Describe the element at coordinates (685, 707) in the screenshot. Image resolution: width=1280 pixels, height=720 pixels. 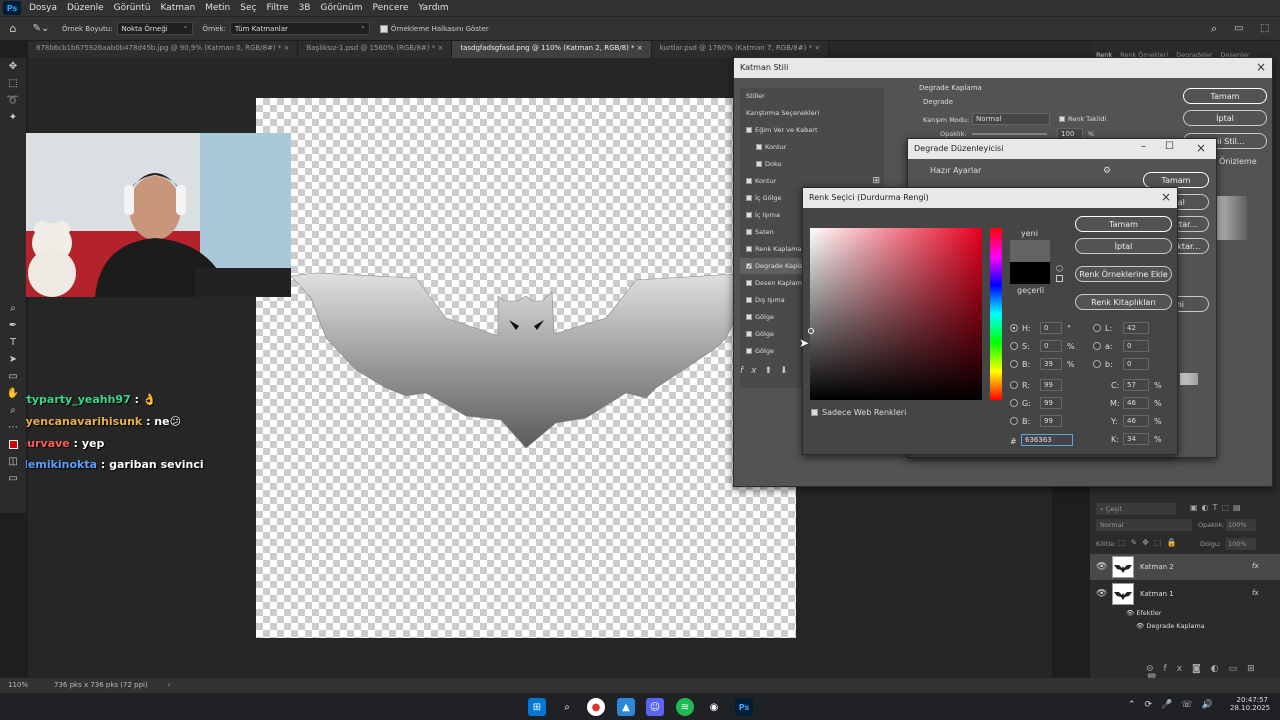
I see `spotify-icon: ≋` at that location.